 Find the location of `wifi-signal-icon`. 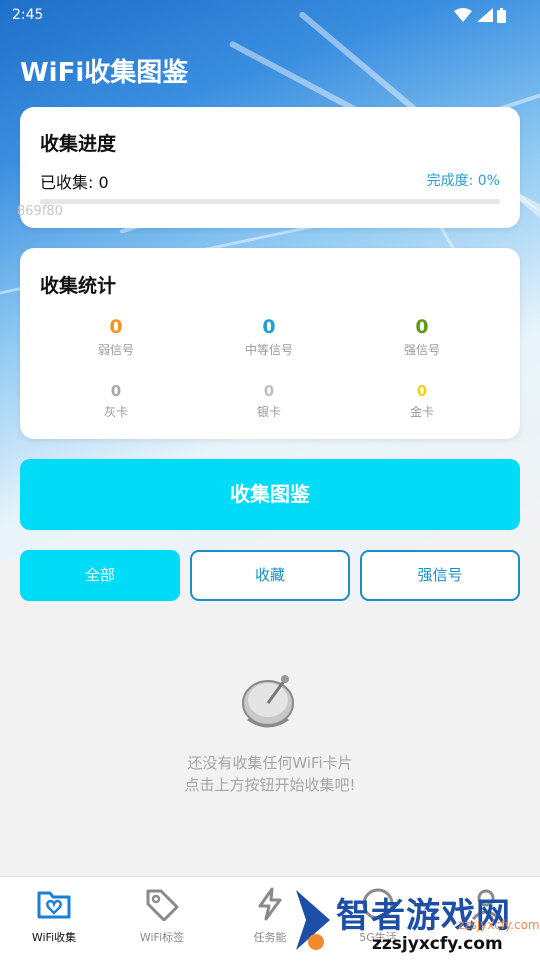

wifi-signal-icon is located at coordinates (463, 15).